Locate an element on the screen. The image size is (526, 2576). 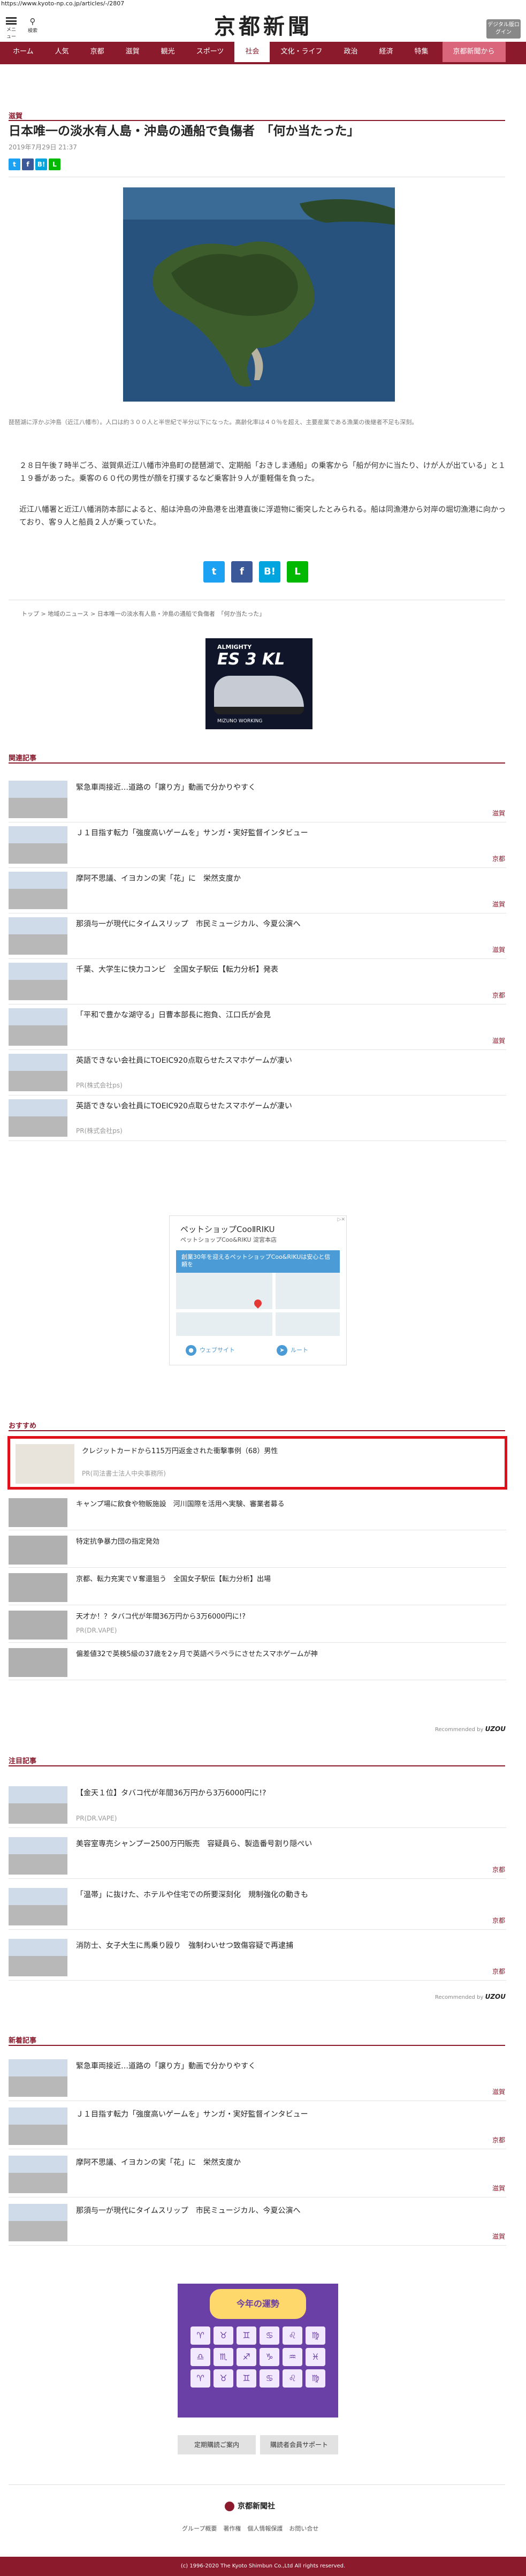
site-header: メニュー ⚲ 検索 京都新聞 デジタル版ログイン is located at coordinates (263, 24).